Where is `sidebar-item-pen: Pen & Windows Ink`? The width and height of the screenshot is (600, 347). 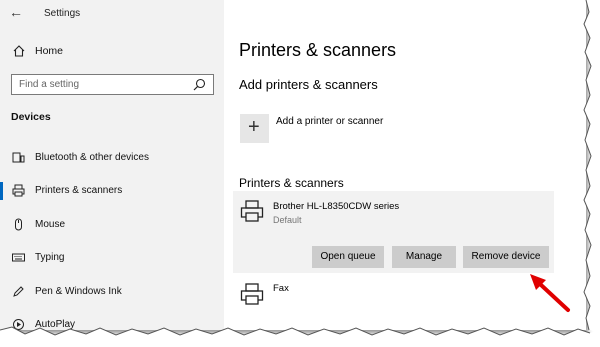
sidebar-item-pen: Pen & Windows Ink is located at coordinates (112, 292).